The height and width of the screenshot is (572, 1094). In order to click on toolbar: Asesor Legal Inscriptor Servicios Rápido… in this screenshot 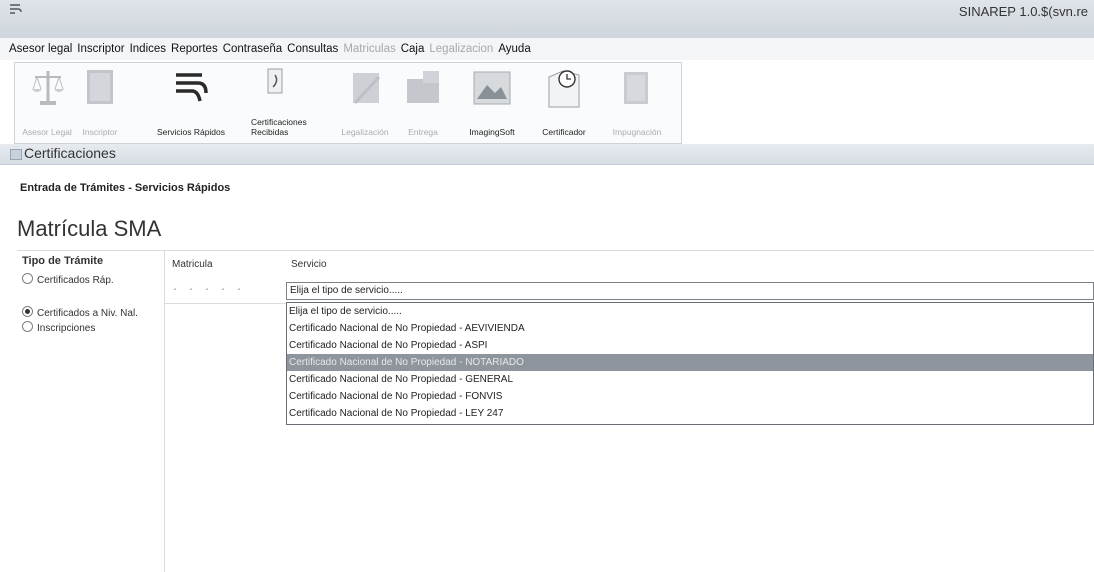, I will do `click(348, 103)`.